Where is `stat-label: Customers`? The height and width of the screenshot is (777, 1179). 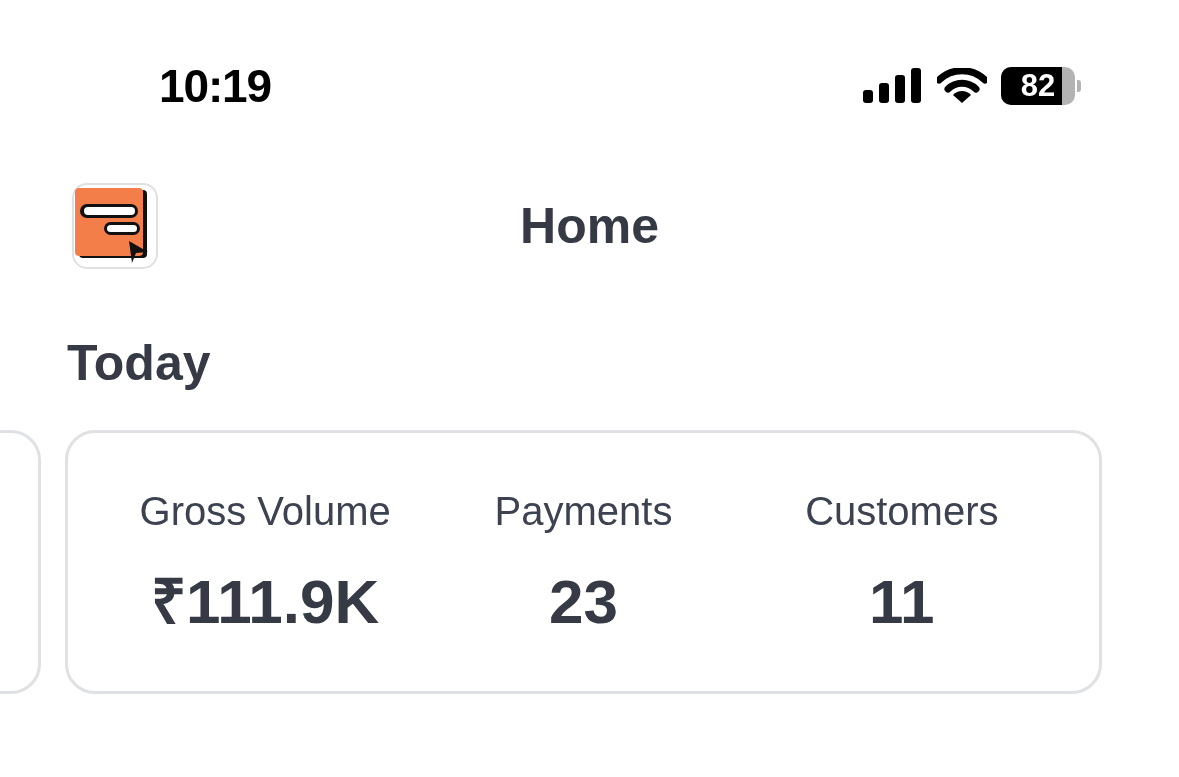 stat-label: Customers is located at coordinates (902, 511).